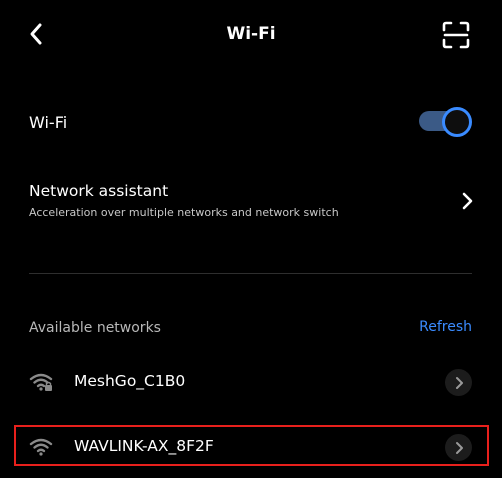 The width and height of the screenshot is (502, 478). Describe the element at coordinates (95, 328) in the screenshot. I see `available-networks-label: Available networks` at that location.